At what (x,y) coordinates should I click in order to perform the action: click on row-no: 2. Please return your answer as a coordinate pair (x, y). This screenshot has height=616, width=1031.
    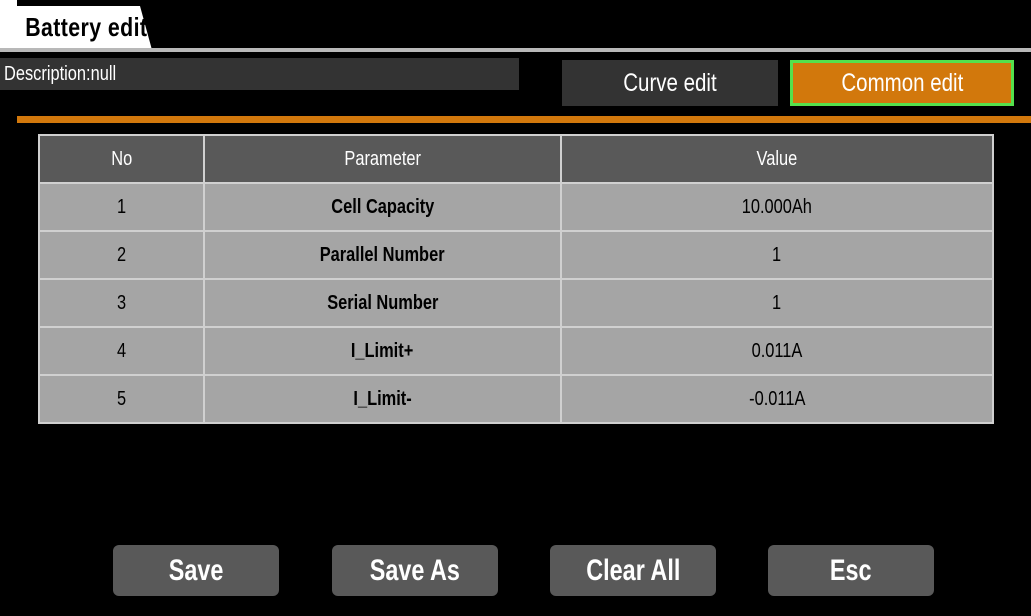
    Looking at the image, I should click on (121, 255).